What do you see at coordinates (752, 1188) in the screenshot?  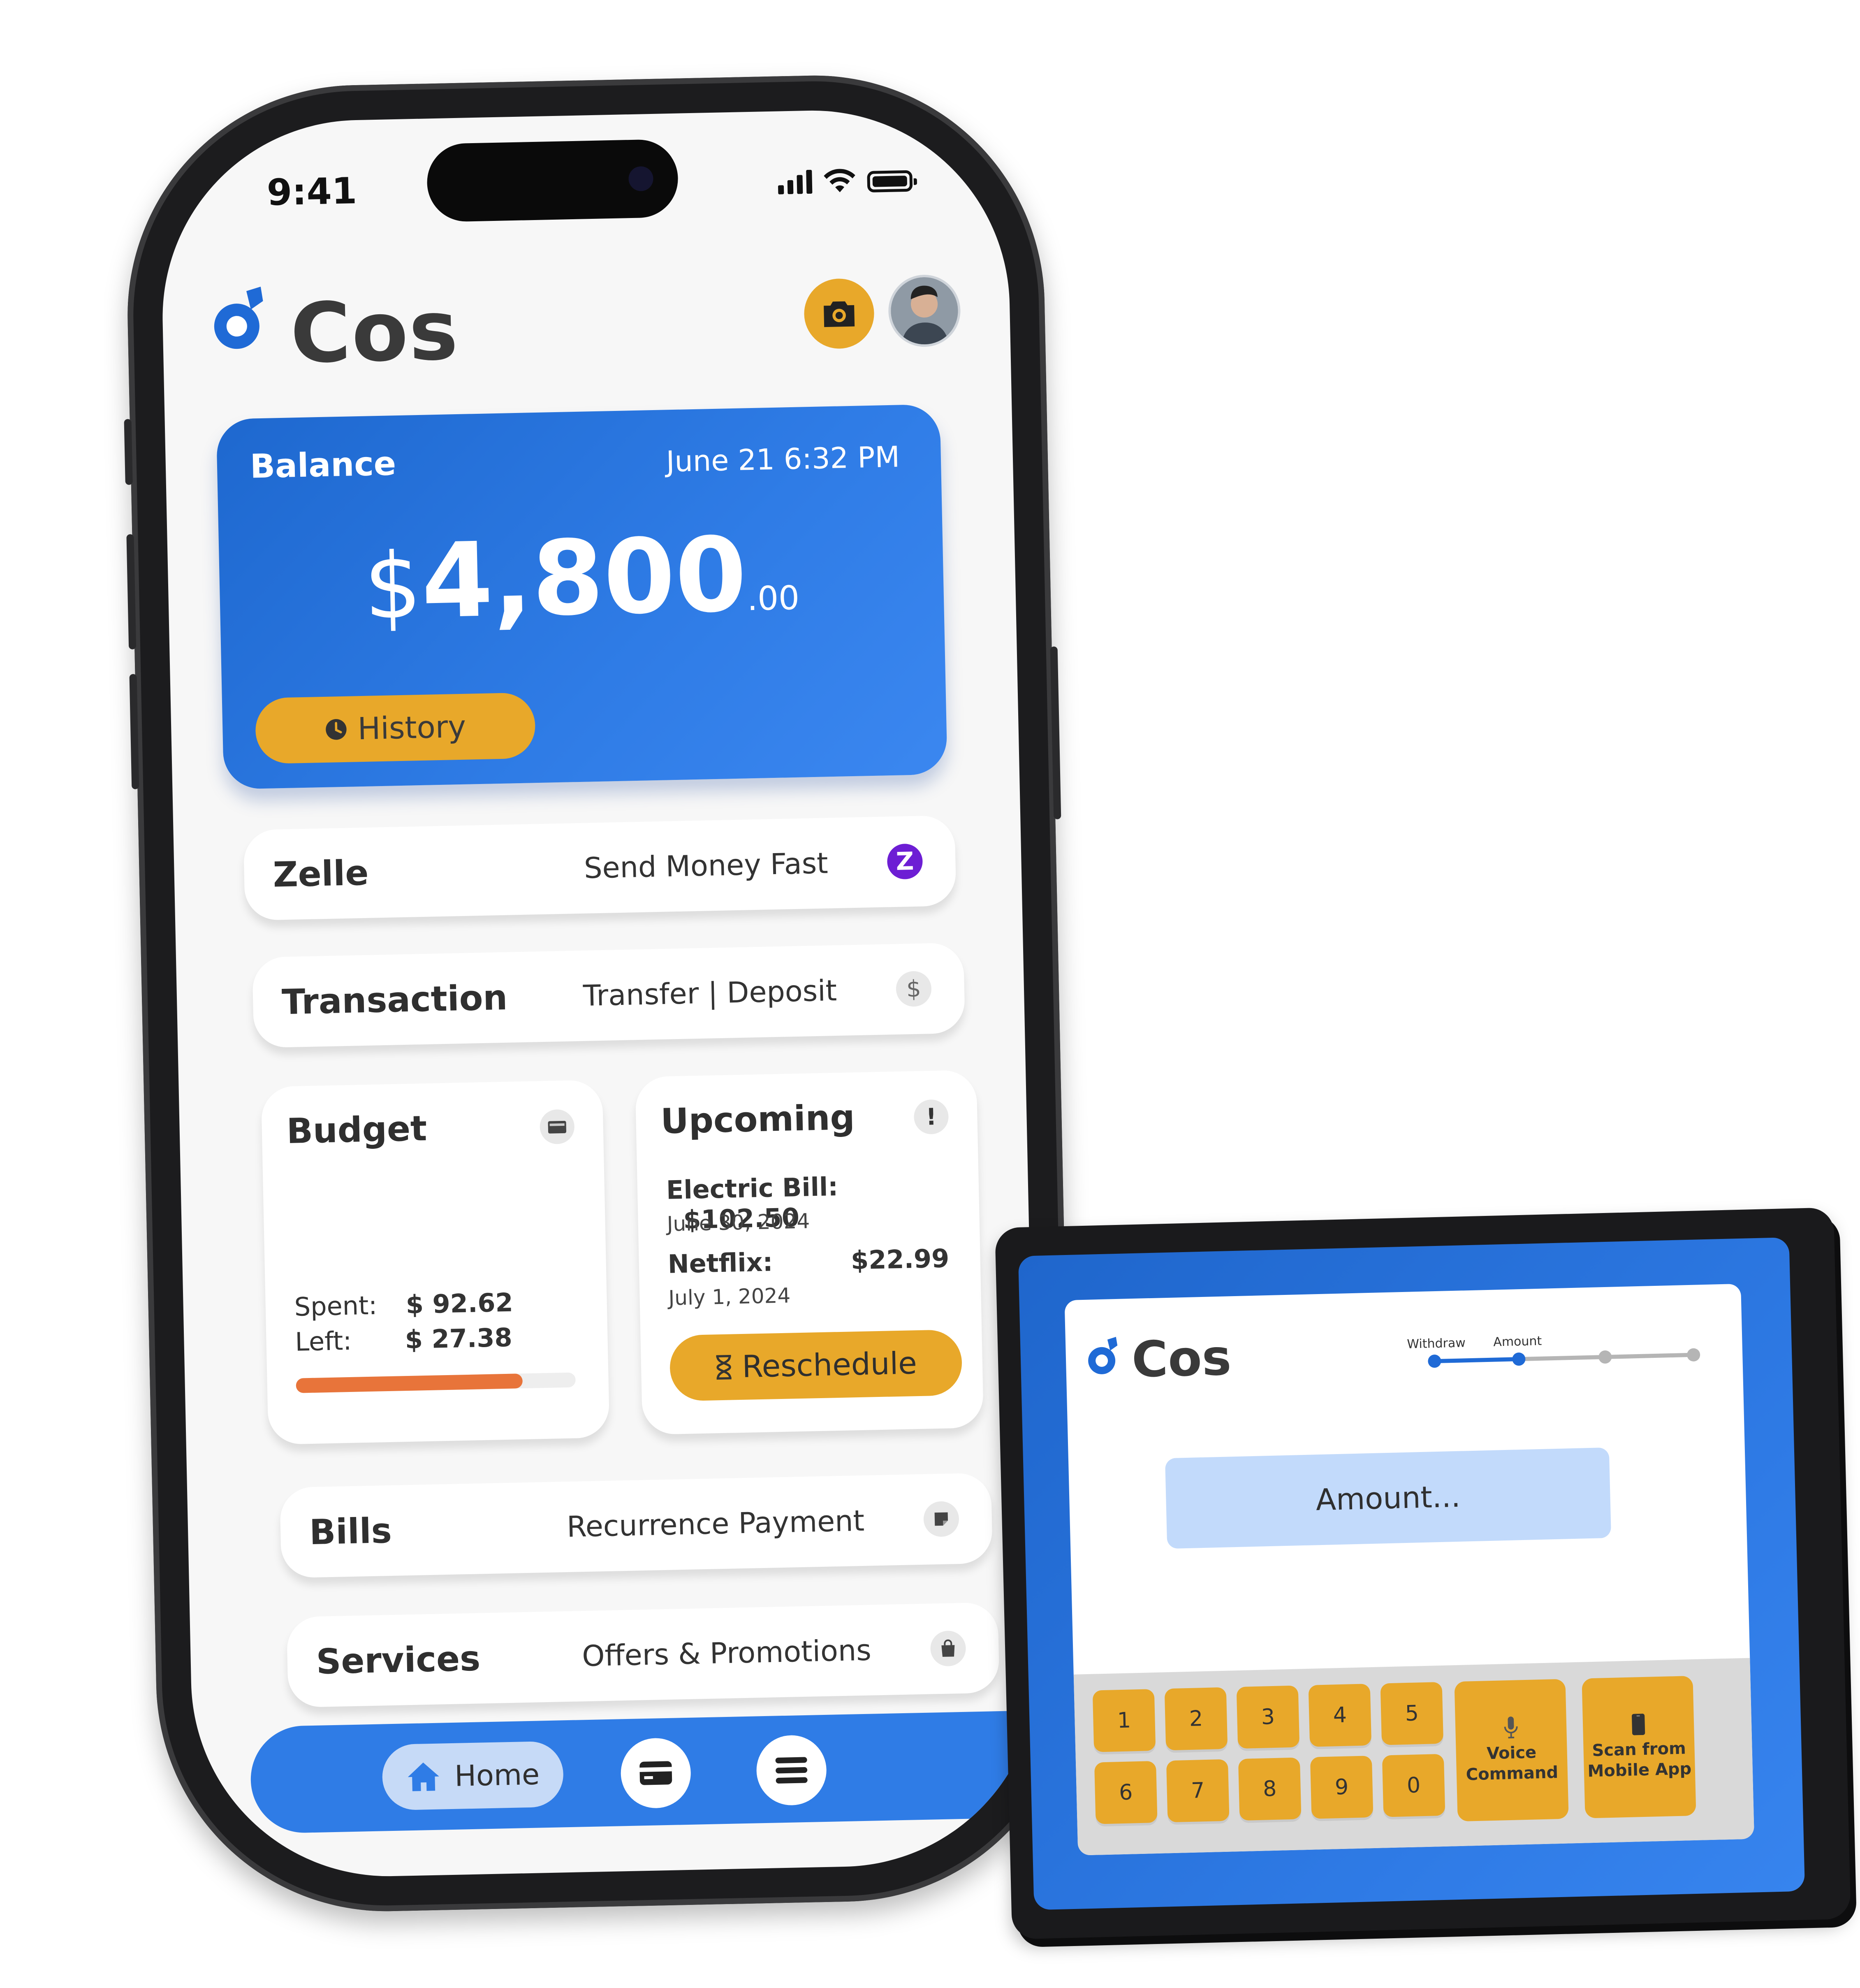 I see `upcoming-item-1-name: Electric Bill:` at bounding box center [752, 1188].